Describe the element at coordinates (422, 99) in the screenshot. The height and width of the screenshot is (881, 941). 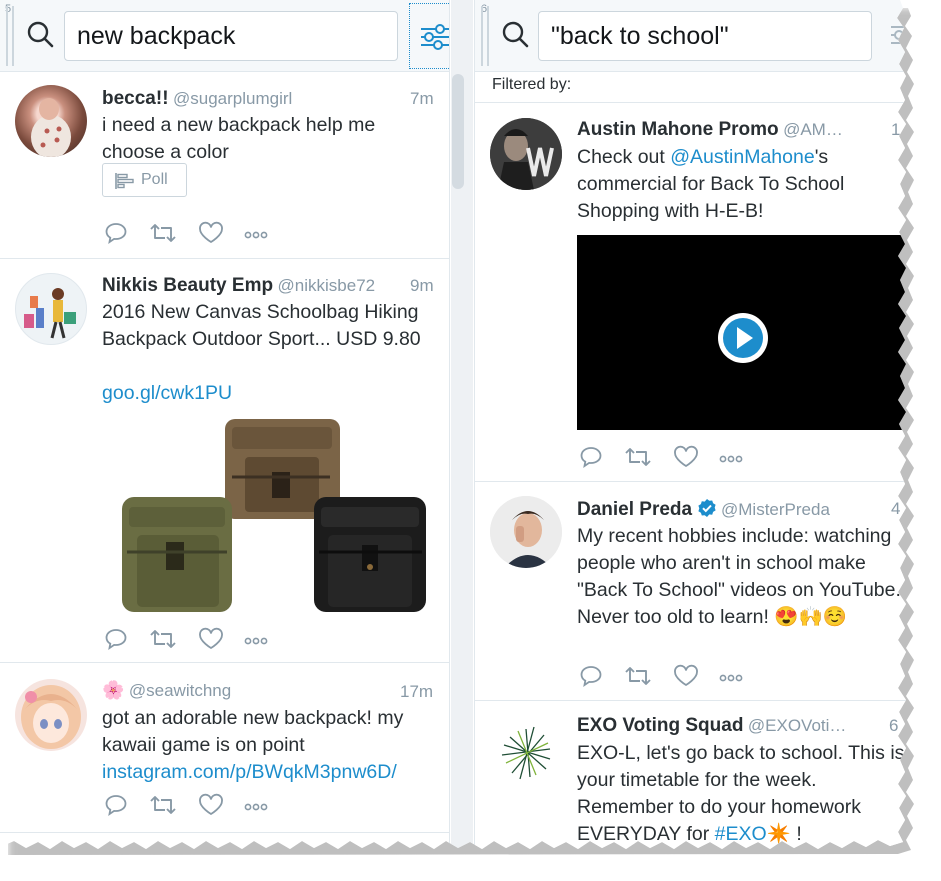
I see `tweet-time: 7m` at that location.